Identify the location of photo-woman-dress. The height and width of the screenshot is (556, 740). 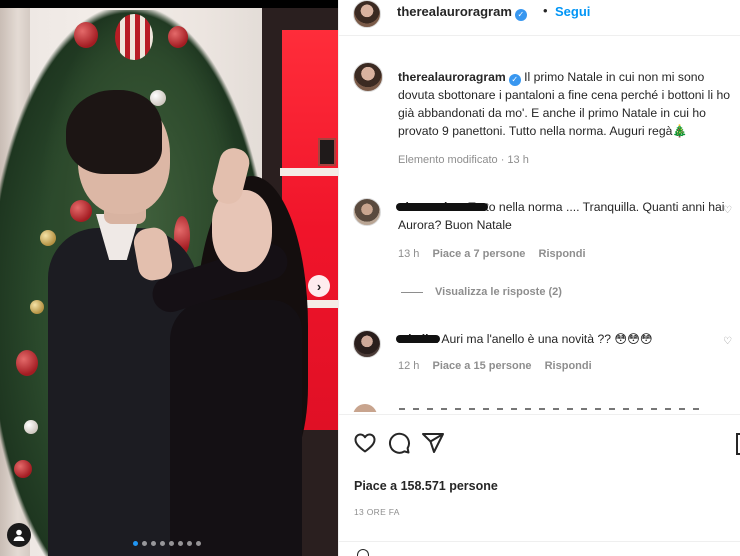
(236, 428).